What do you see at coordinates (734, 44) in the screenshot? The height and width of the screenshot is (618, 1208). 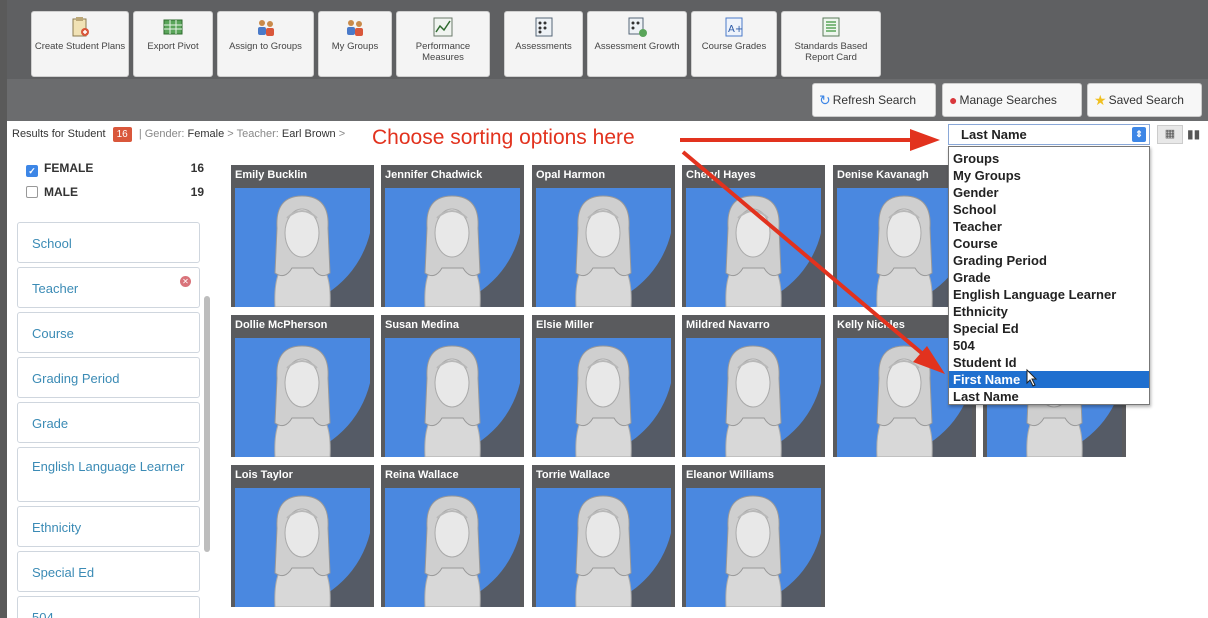 I see `course-grades-button: A+ Course Grades` at bounding box center [734, 44].